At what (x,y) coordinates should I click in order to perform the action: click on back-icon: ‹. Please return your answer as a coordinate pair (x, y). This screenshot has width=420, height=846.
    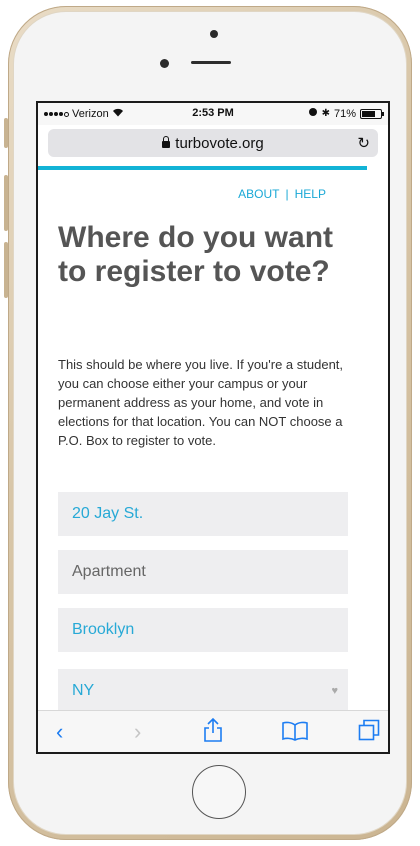
    Looking at the image, I should click on (59, 732).